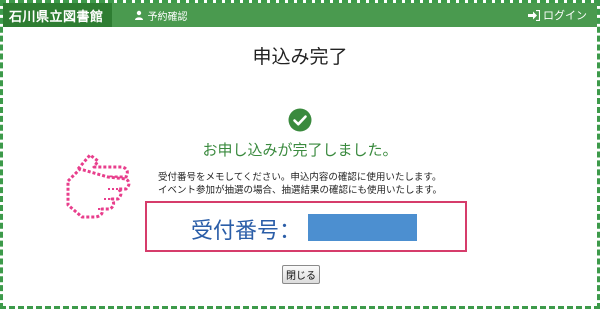  I want to click on login-link: ログイン, so click(557, 15).